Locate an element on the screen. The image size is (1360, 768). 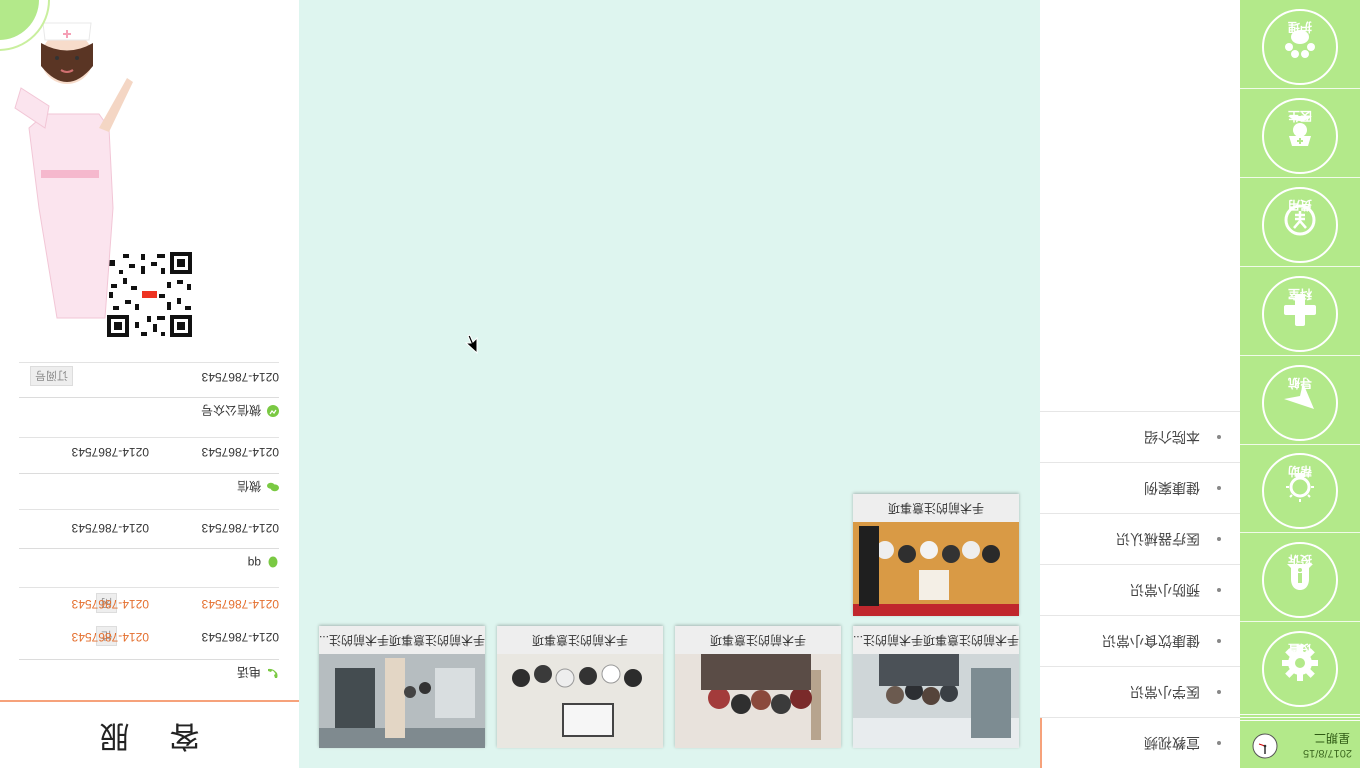
decorative-circle-icon is located at coordinates (25, 25).